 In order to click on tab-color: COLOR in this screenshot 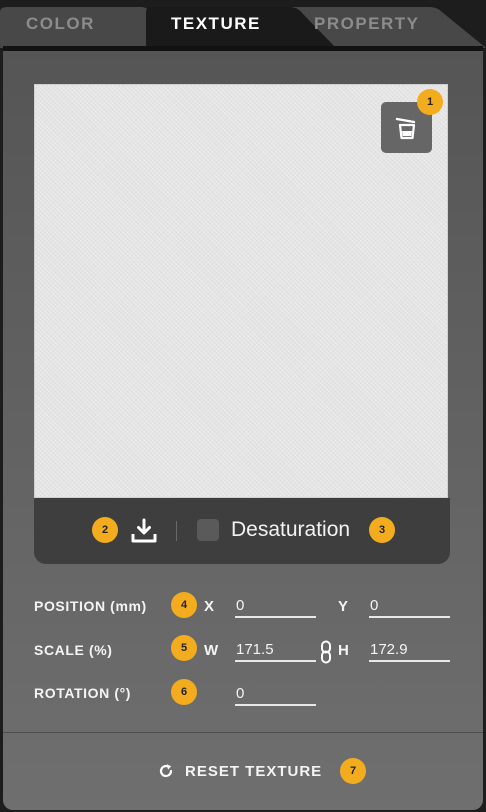, I will do `click(60, 24)`.